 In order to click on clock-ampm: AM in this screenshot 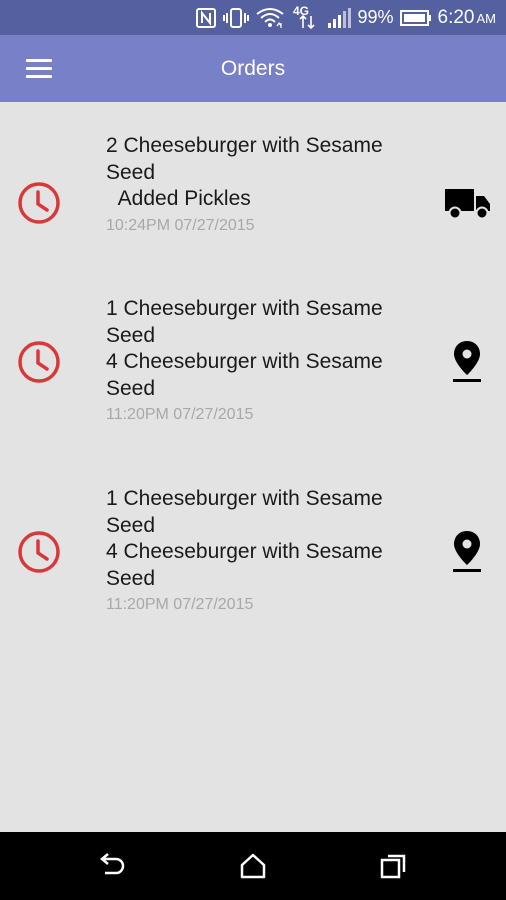, I will do `click(486, 18)`.